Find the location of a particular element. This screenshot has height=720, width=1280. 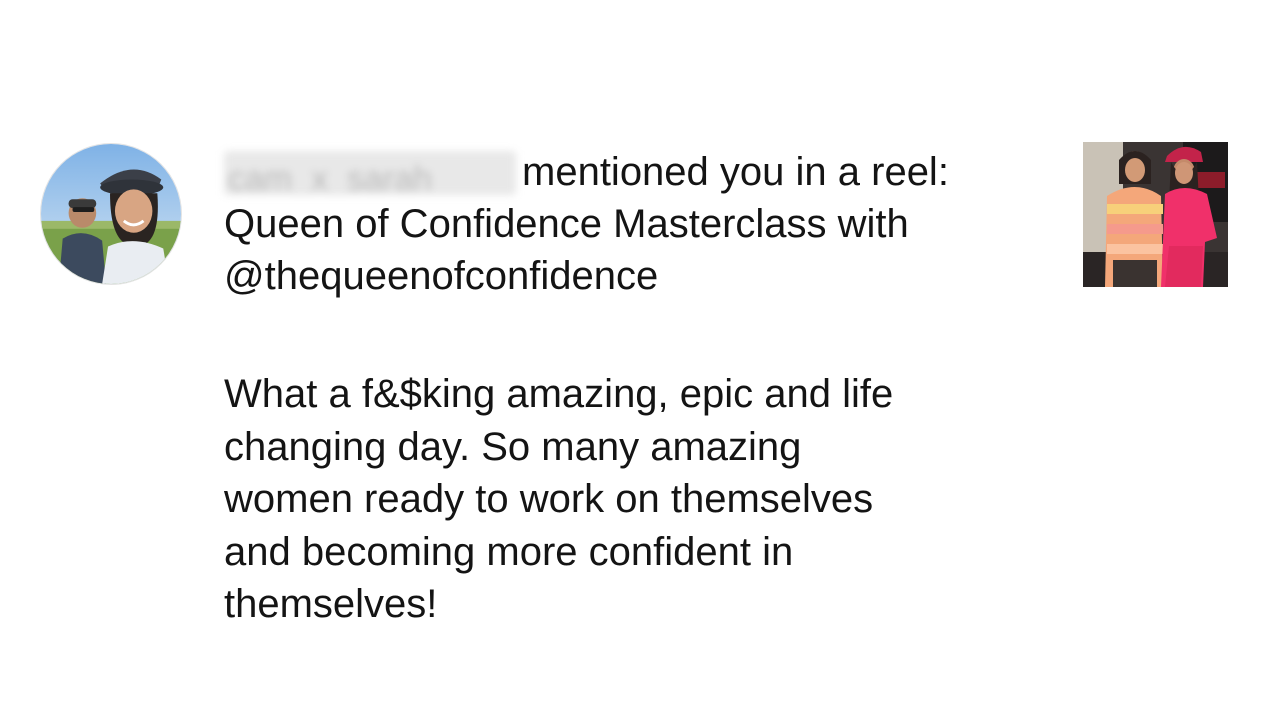

reel-thumbnail is located at coordinates (1155, 214).